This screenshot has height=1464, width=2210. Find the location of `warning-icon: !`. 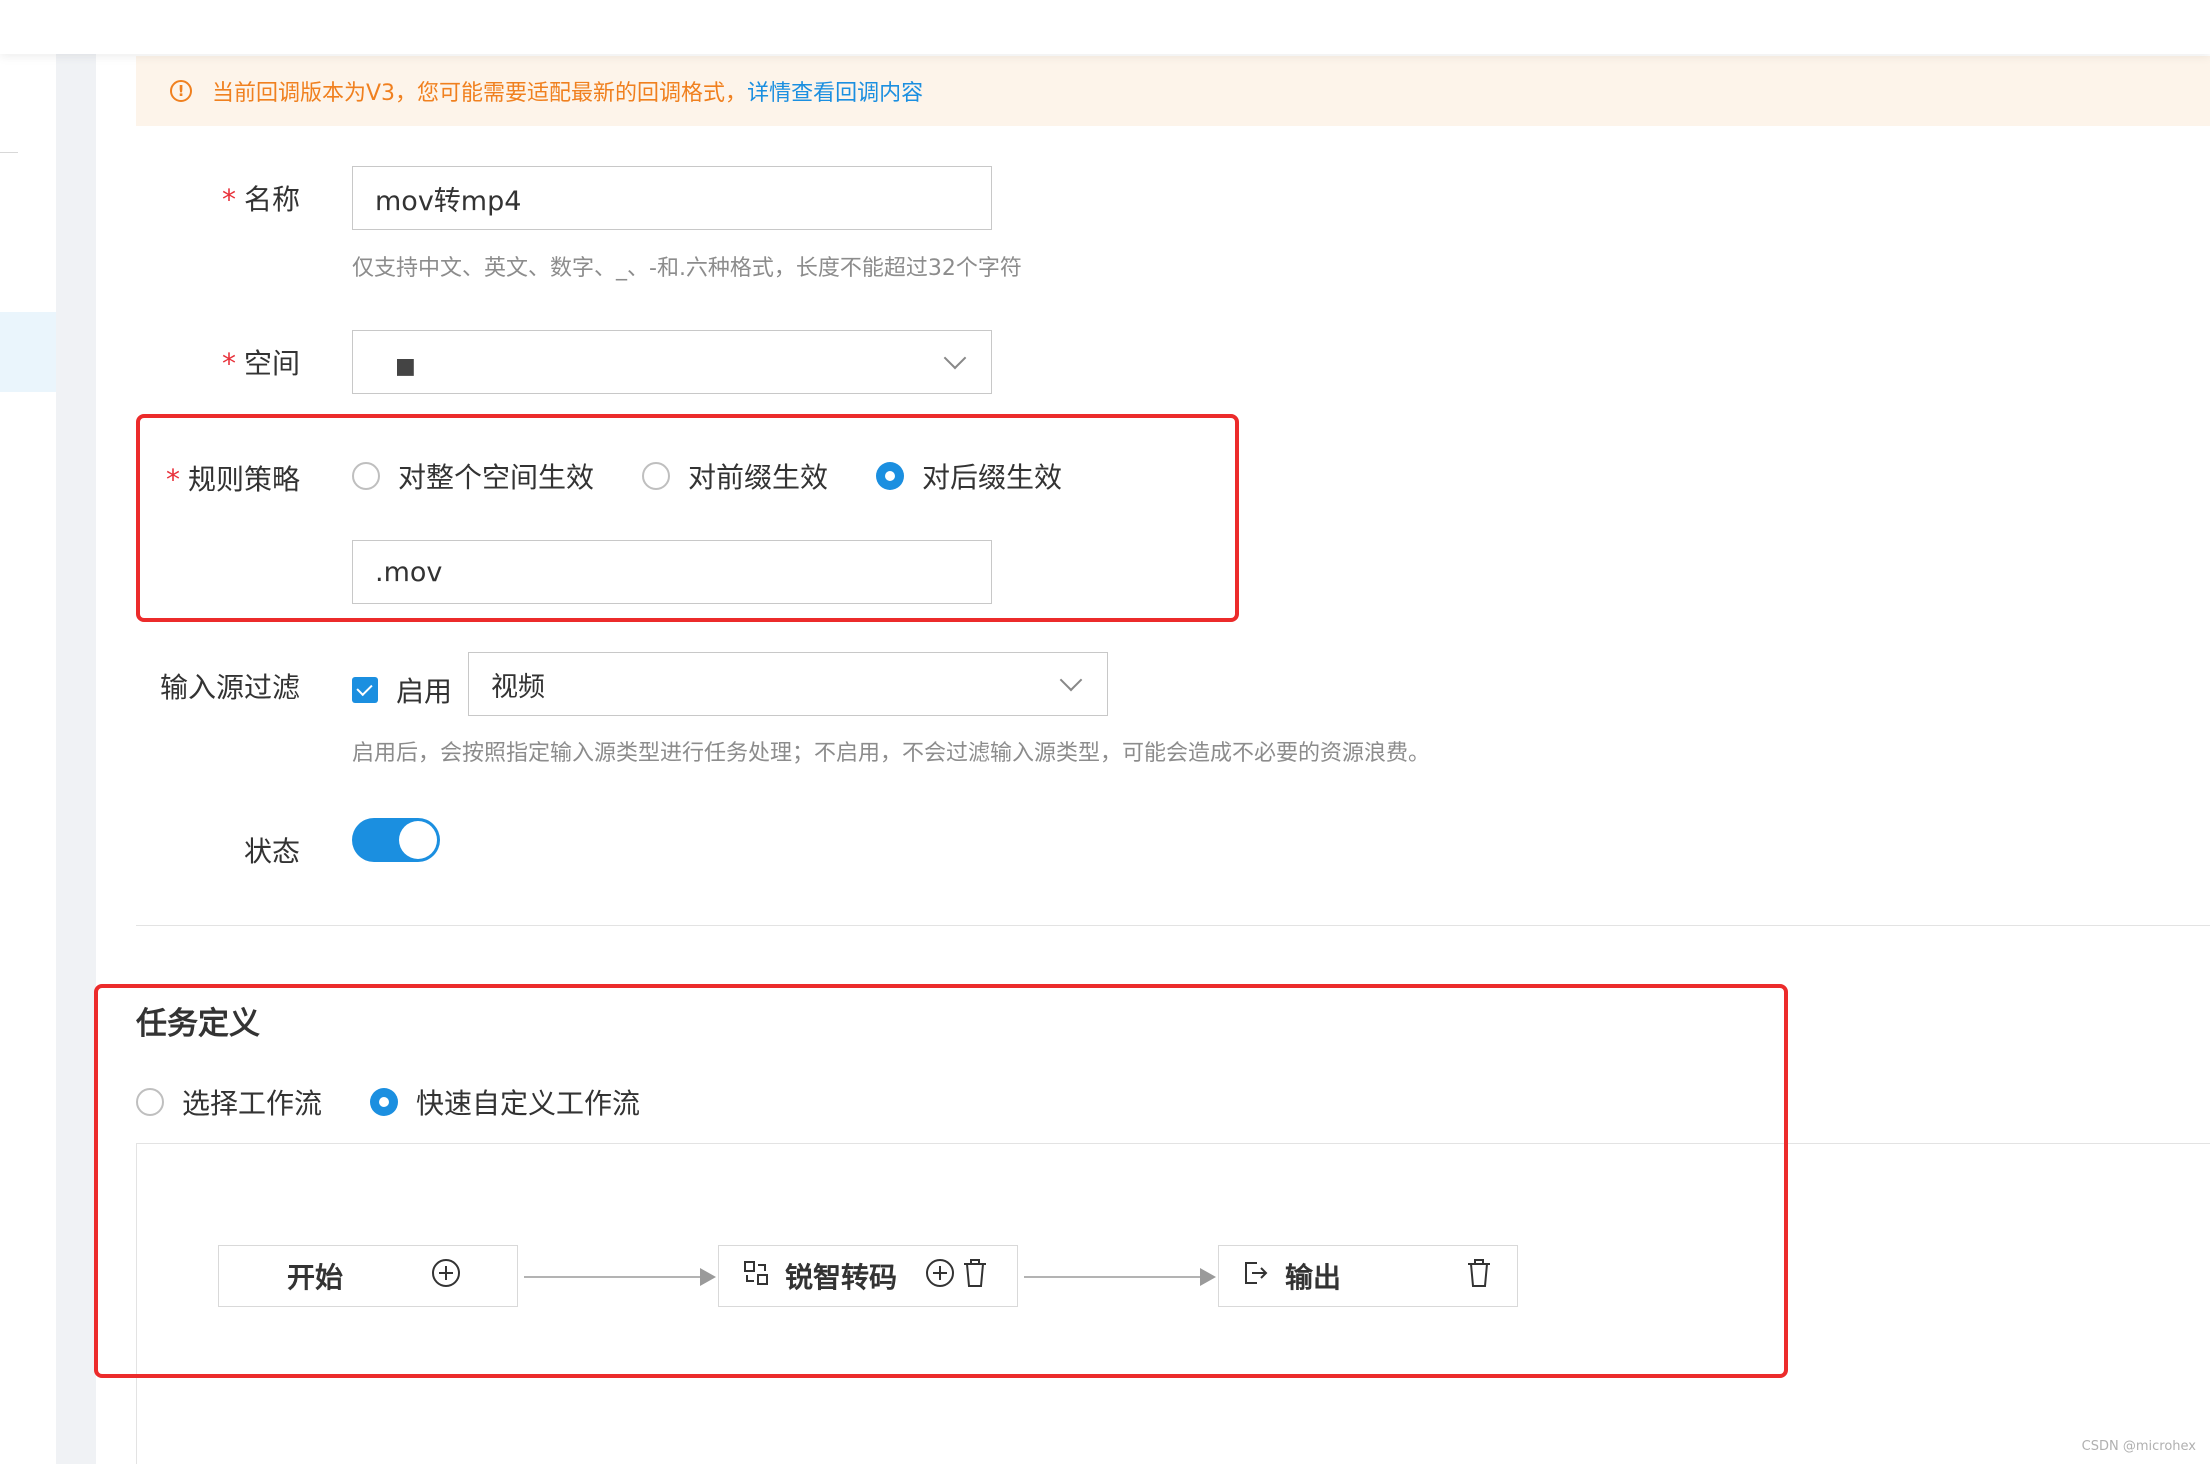

warning-icon: ! is located at coordinates (181, 91).